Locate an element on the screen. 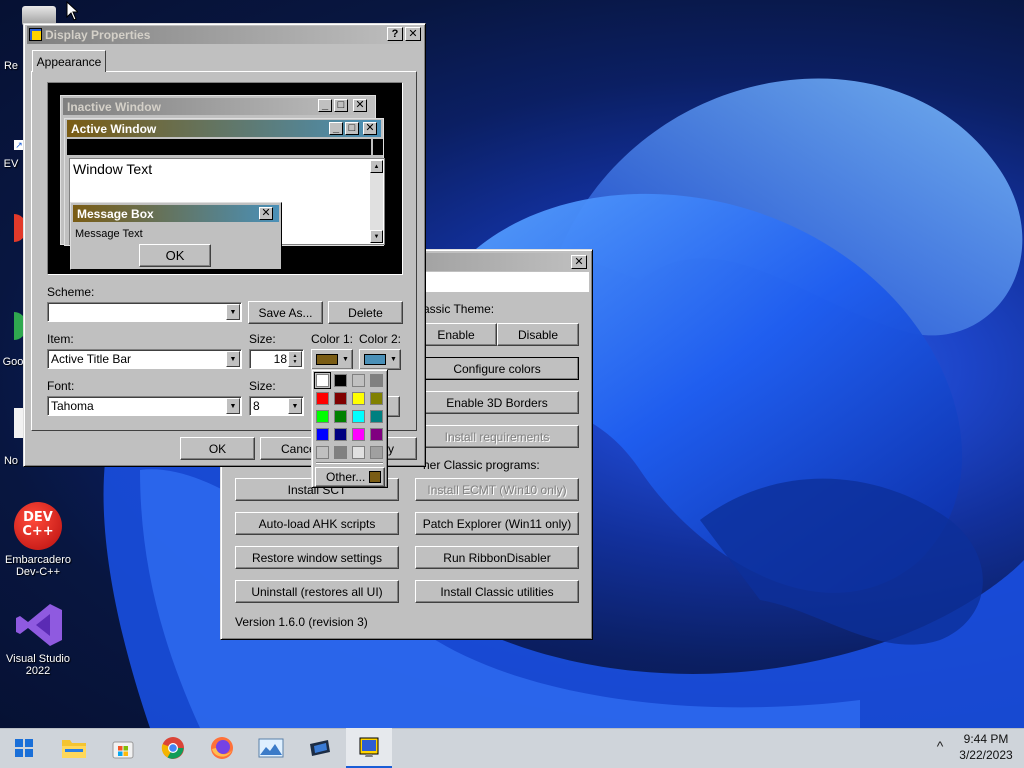  devcpp-label: Embarcadero Dev-C++ is located at coordinates (38, 566).